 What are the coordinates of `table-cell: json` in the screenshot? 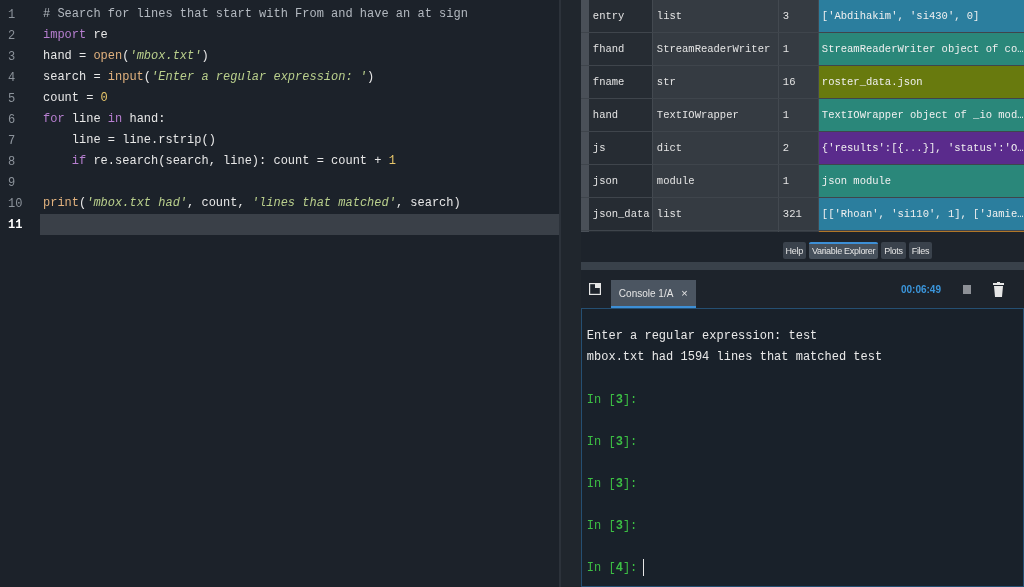 It's located at (620, 181).